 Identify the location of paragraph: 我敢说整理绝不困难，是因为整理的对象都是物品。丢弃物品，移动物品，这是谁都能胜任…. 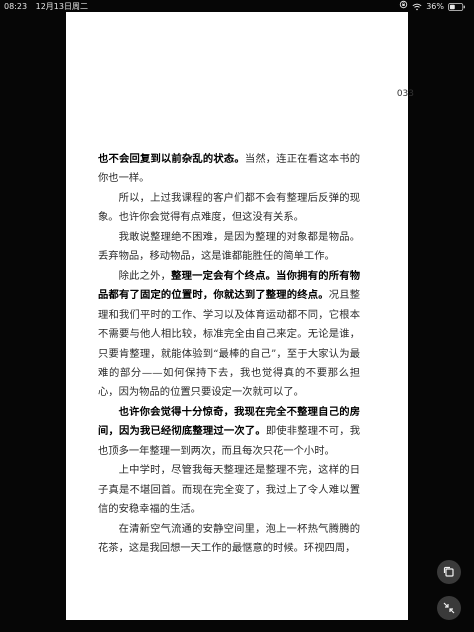
(229, 247).